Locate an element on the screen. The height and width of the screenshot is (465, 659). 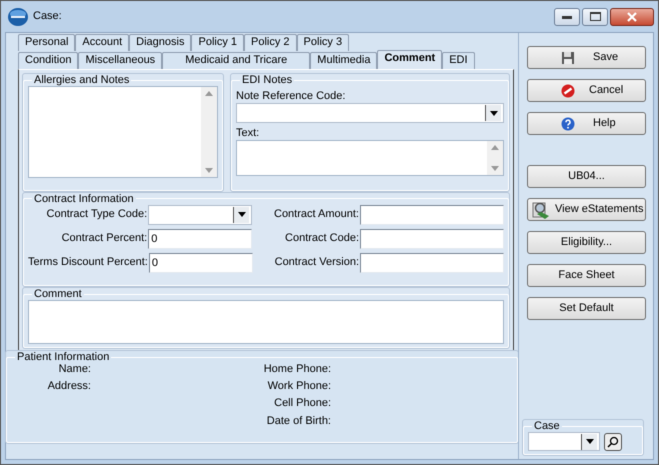
case-dropdown is located at coordinates (564, 441).